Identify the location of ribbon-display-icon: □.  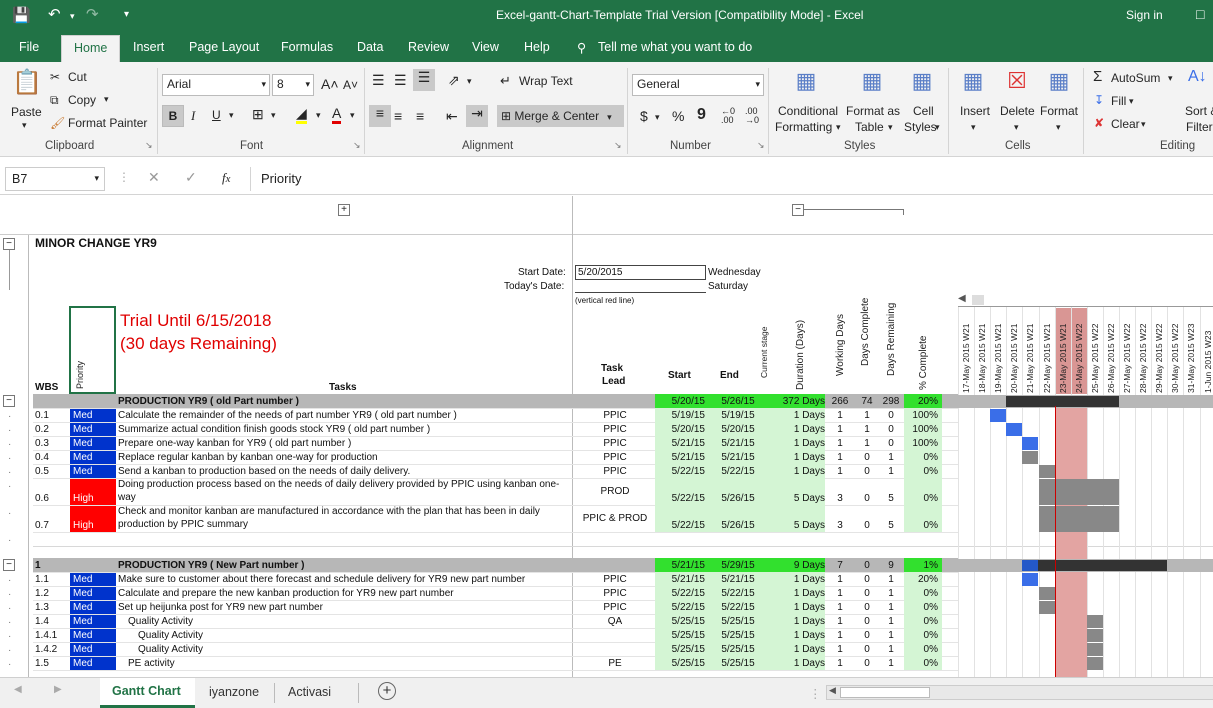
(1200, 14).